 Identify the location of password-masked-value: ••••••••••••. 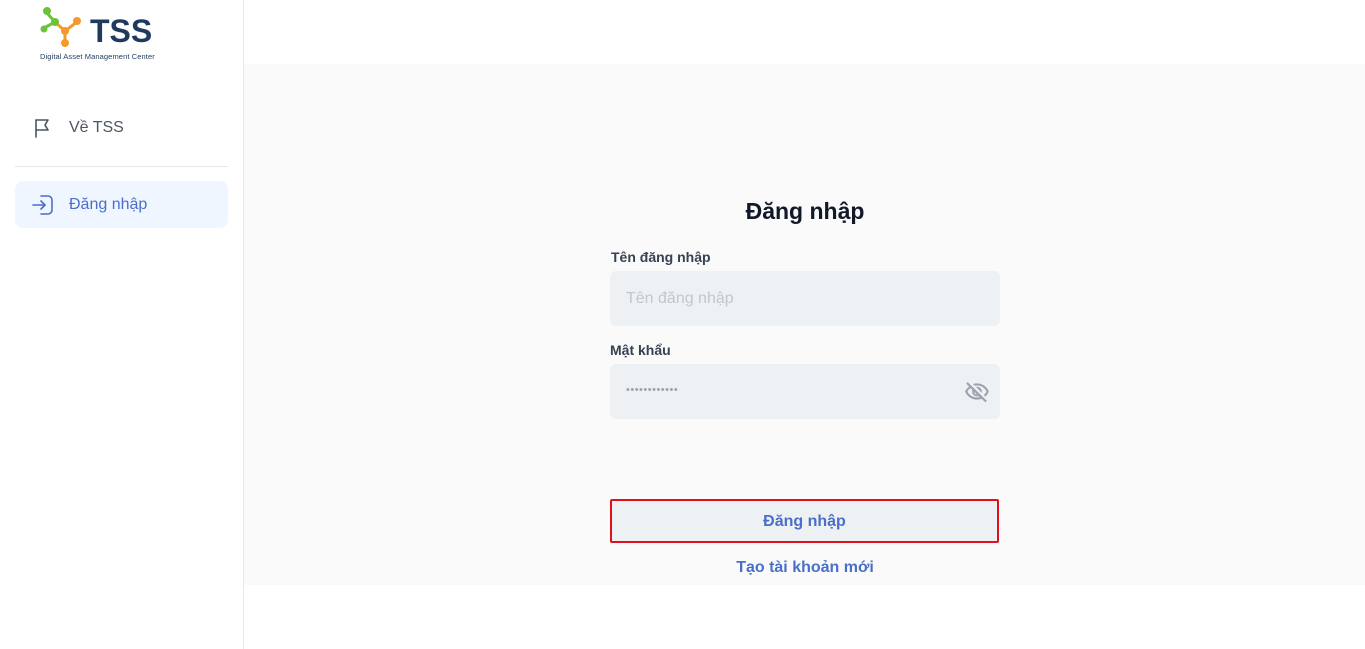
(652, 390).